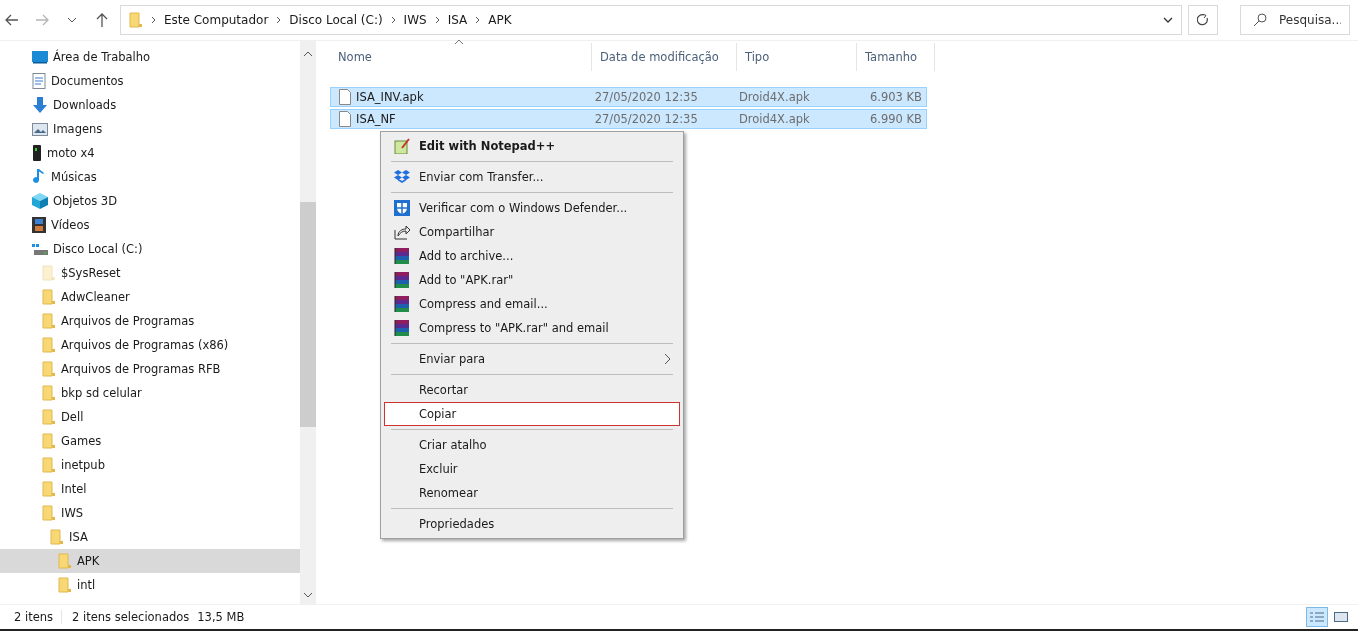  I want to click on refresh-button, so click(1203, 20).